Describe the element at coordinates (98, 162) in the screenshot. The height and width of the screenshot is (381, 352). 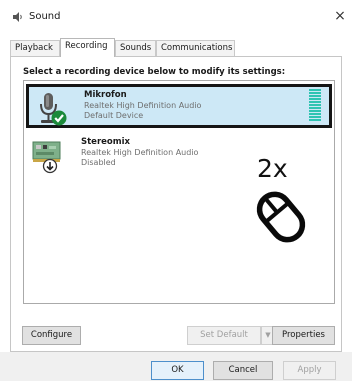
I see `device-status: Disabled` at that location.